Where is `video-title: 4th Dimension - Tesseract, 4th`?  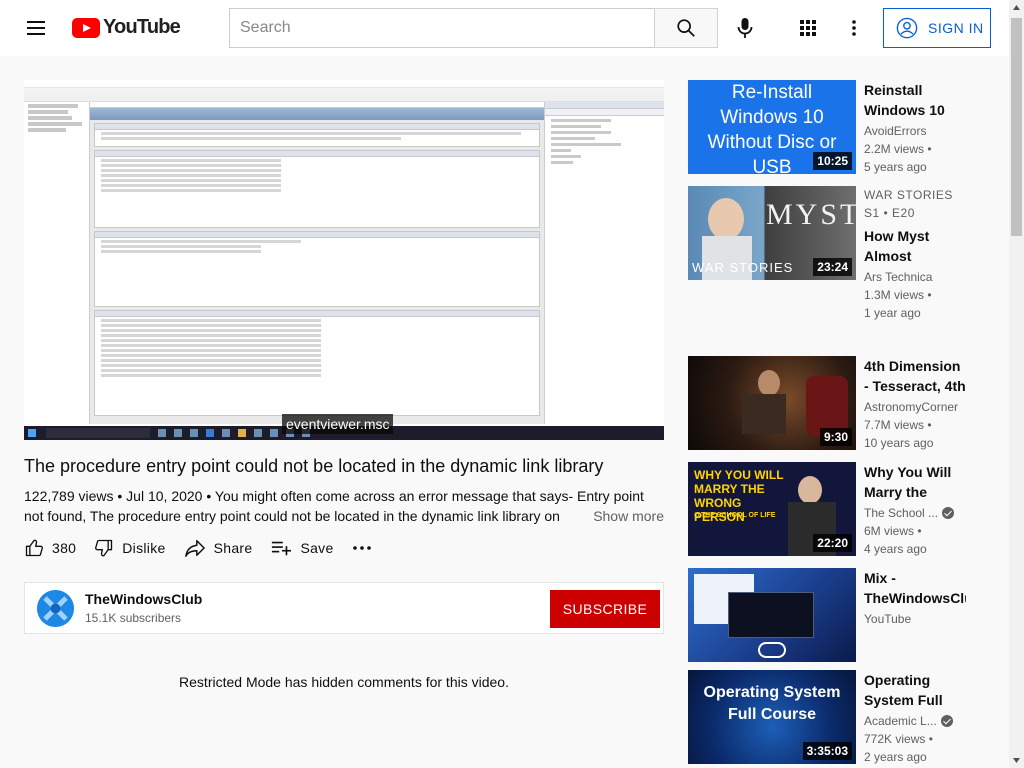 video-title: 4th Dimension - Tesseract, 4th is located at coordinates (915, 376).